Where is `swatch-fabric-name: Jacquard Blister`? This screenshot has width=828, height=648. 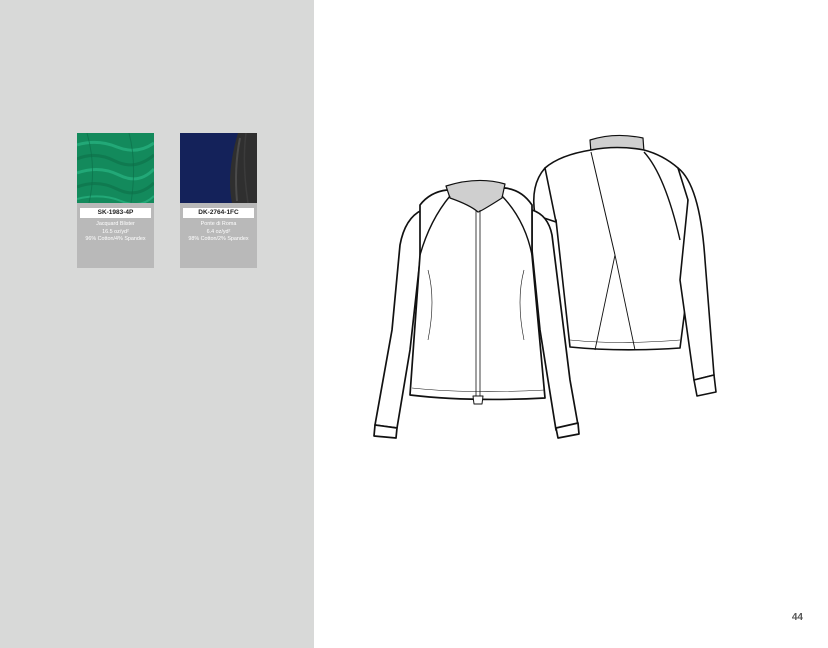
swatch-fabric-name: Jacquard Blister is located at coordinates (115, 224).